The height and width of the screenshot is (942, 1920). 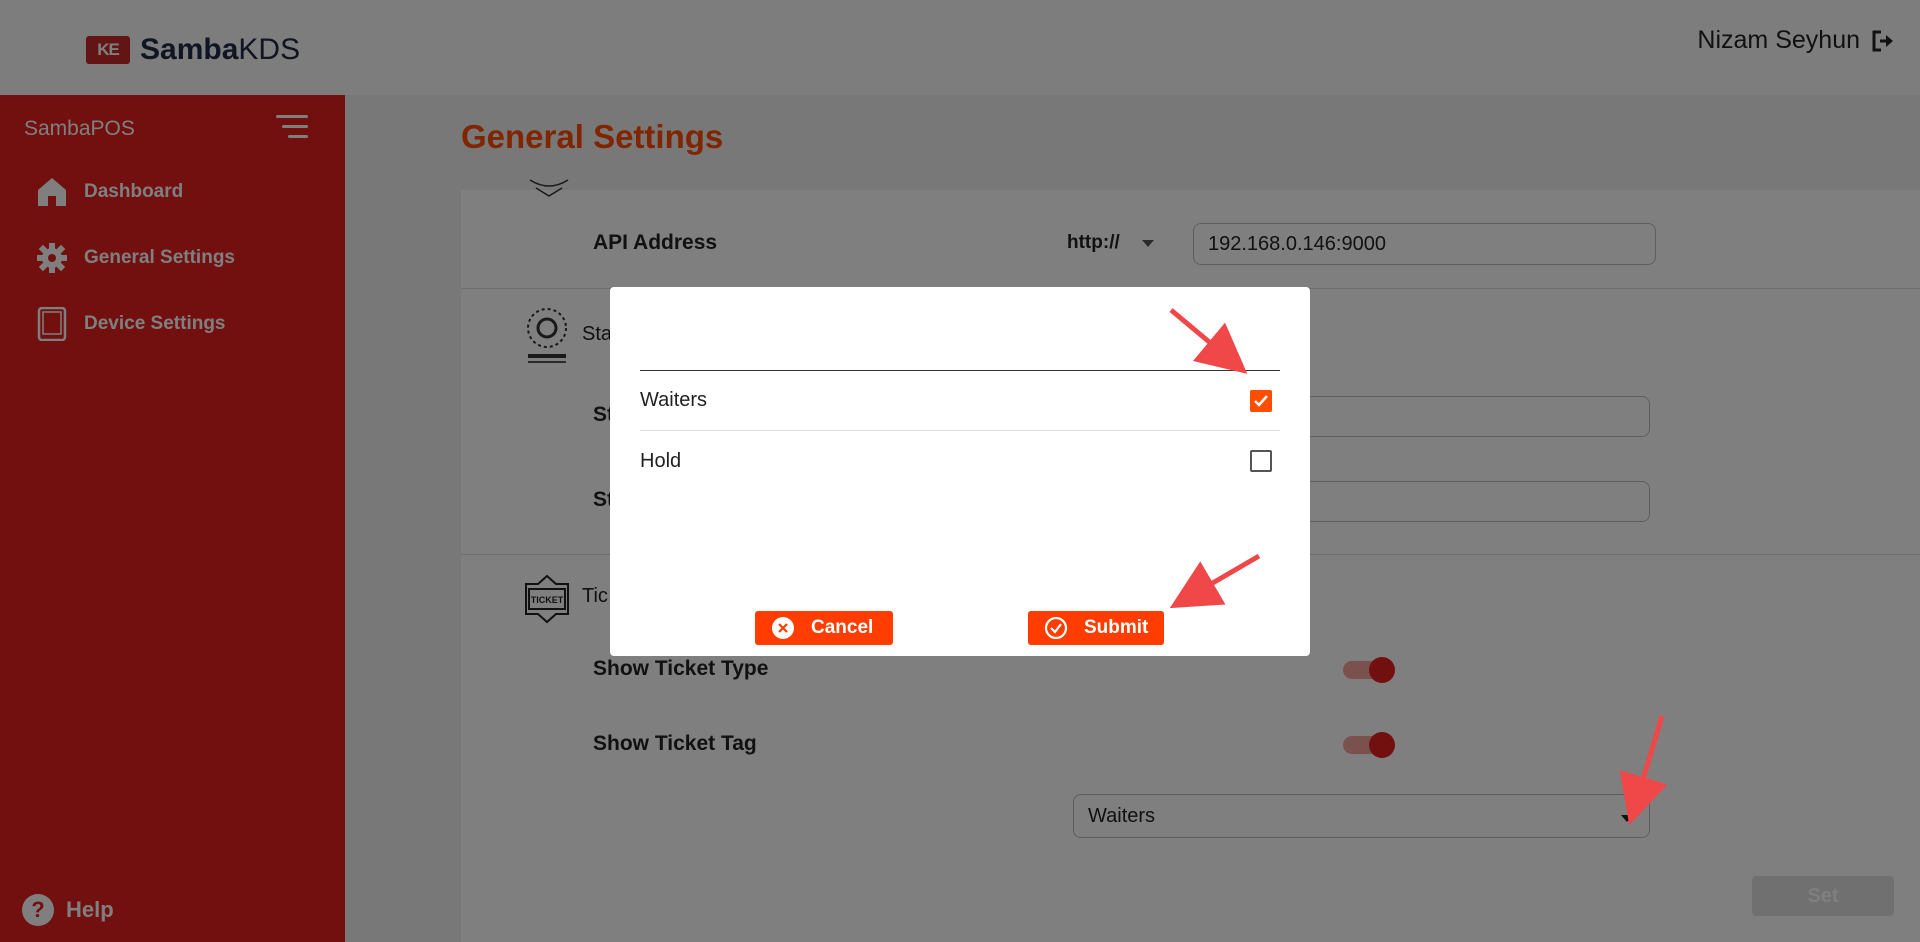 I want to click on submit-button: Submit, so click(x=1096, y=628).